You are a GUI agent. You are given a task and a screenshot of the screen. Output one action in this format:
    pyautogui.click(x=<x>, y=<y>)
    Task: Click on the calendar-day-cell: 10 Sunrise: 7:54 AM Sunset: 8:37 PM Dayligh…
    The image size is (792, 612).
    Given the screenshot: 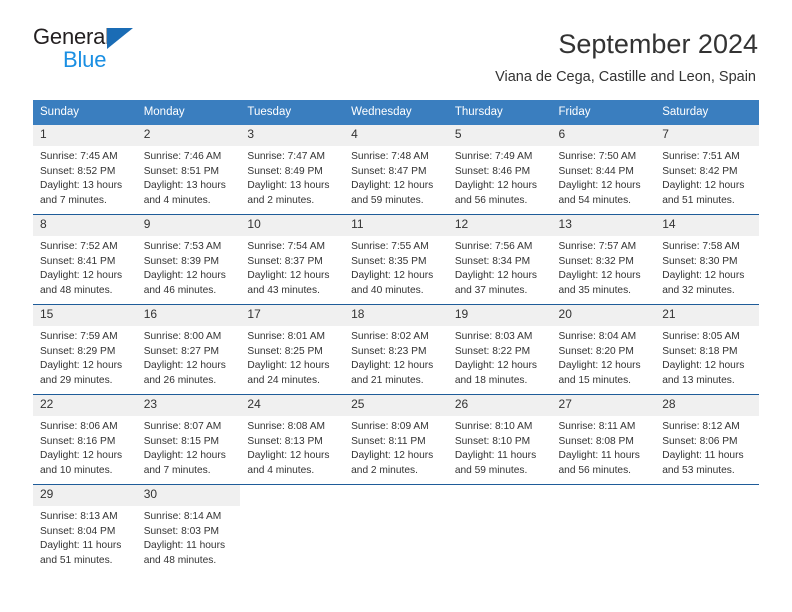 What is the action you would take?
    pyautogui.click(x=292, y=259)
    